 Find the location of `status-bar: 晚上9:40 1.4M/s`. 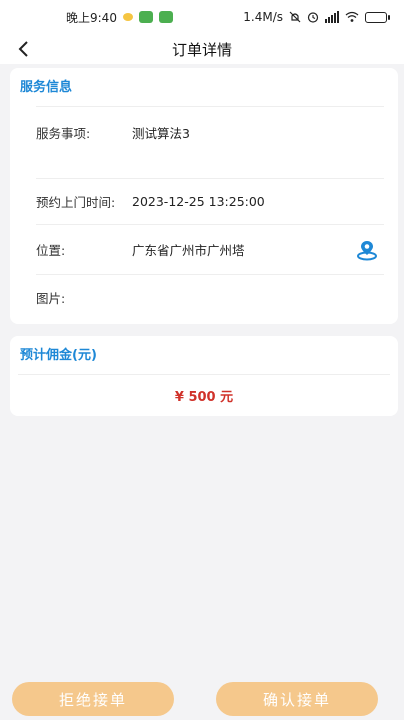

status-bar: 晚上9:40 1.4M/s is located at coordinates (202, 17).